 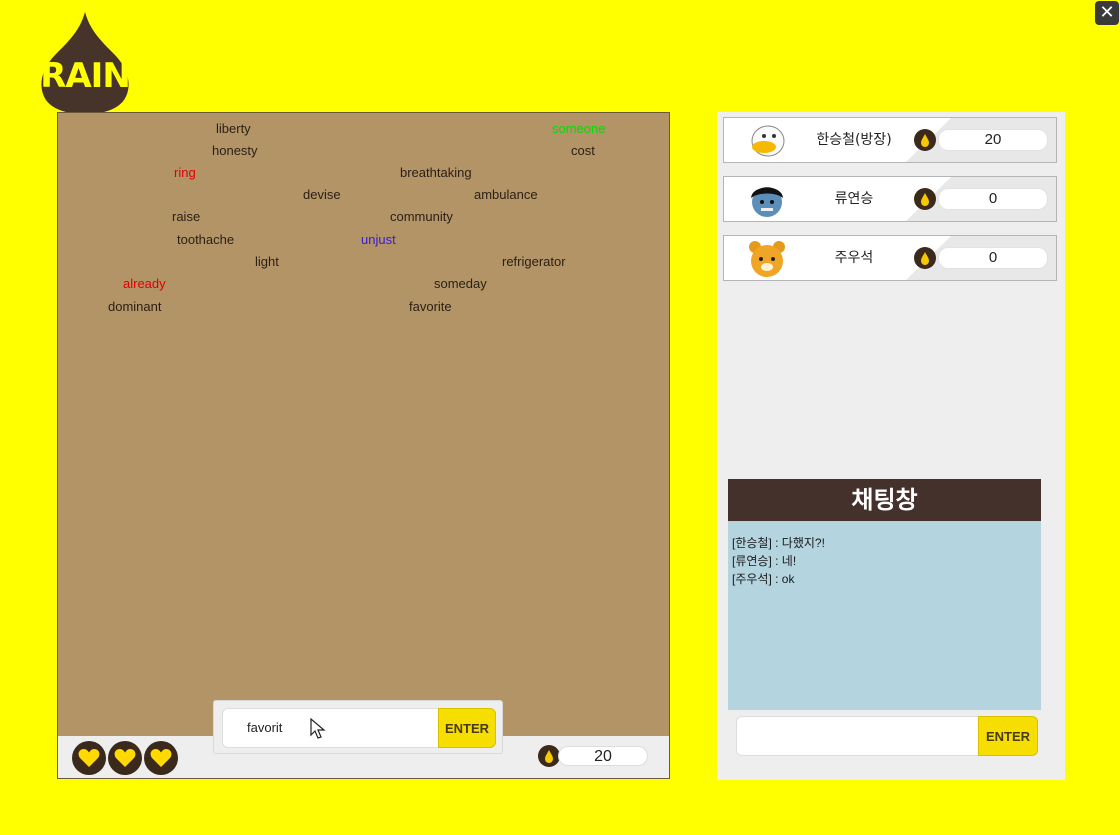 What do you see at coordinates (854, 140) in the screenshot?
I see `player-name: 한승철(방장)` at bounding box center [854, 140].